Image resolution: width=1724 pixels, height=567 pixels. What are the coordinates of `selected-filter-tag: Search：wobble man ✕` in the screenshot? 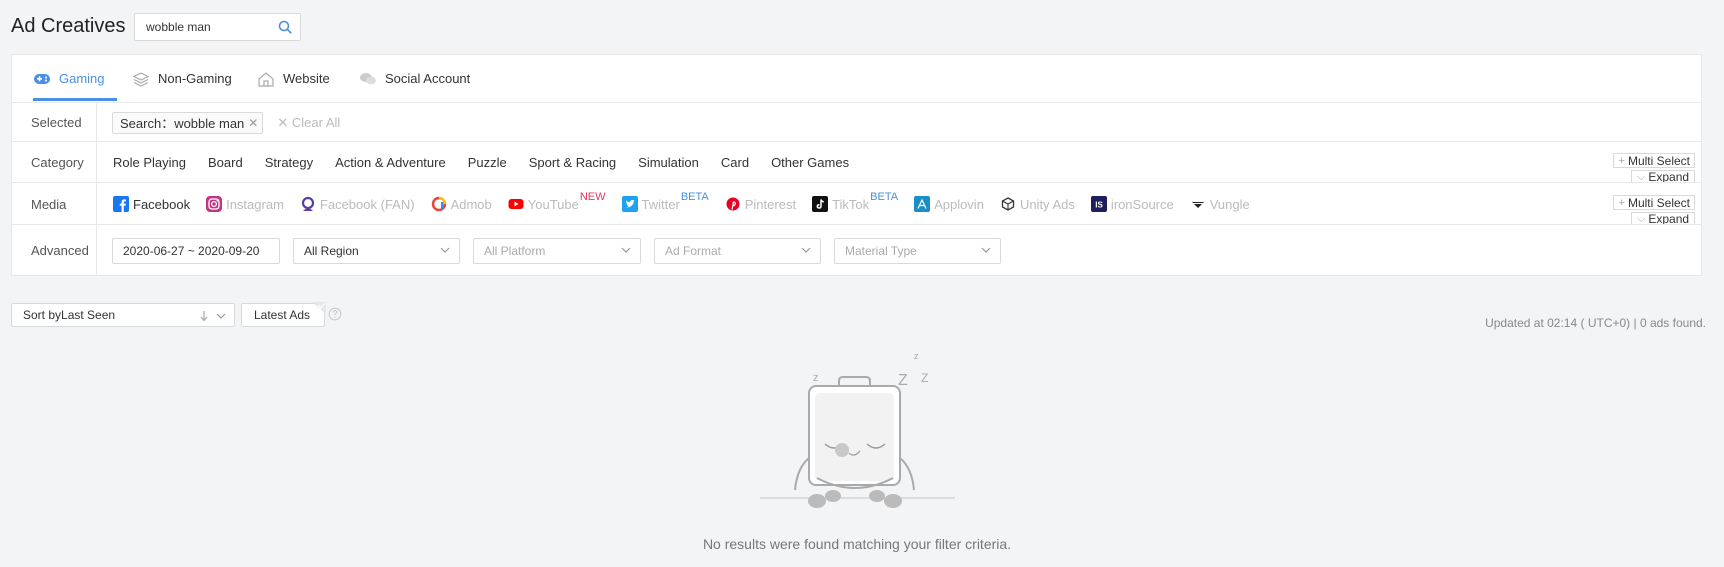 It's located at (188, 122).